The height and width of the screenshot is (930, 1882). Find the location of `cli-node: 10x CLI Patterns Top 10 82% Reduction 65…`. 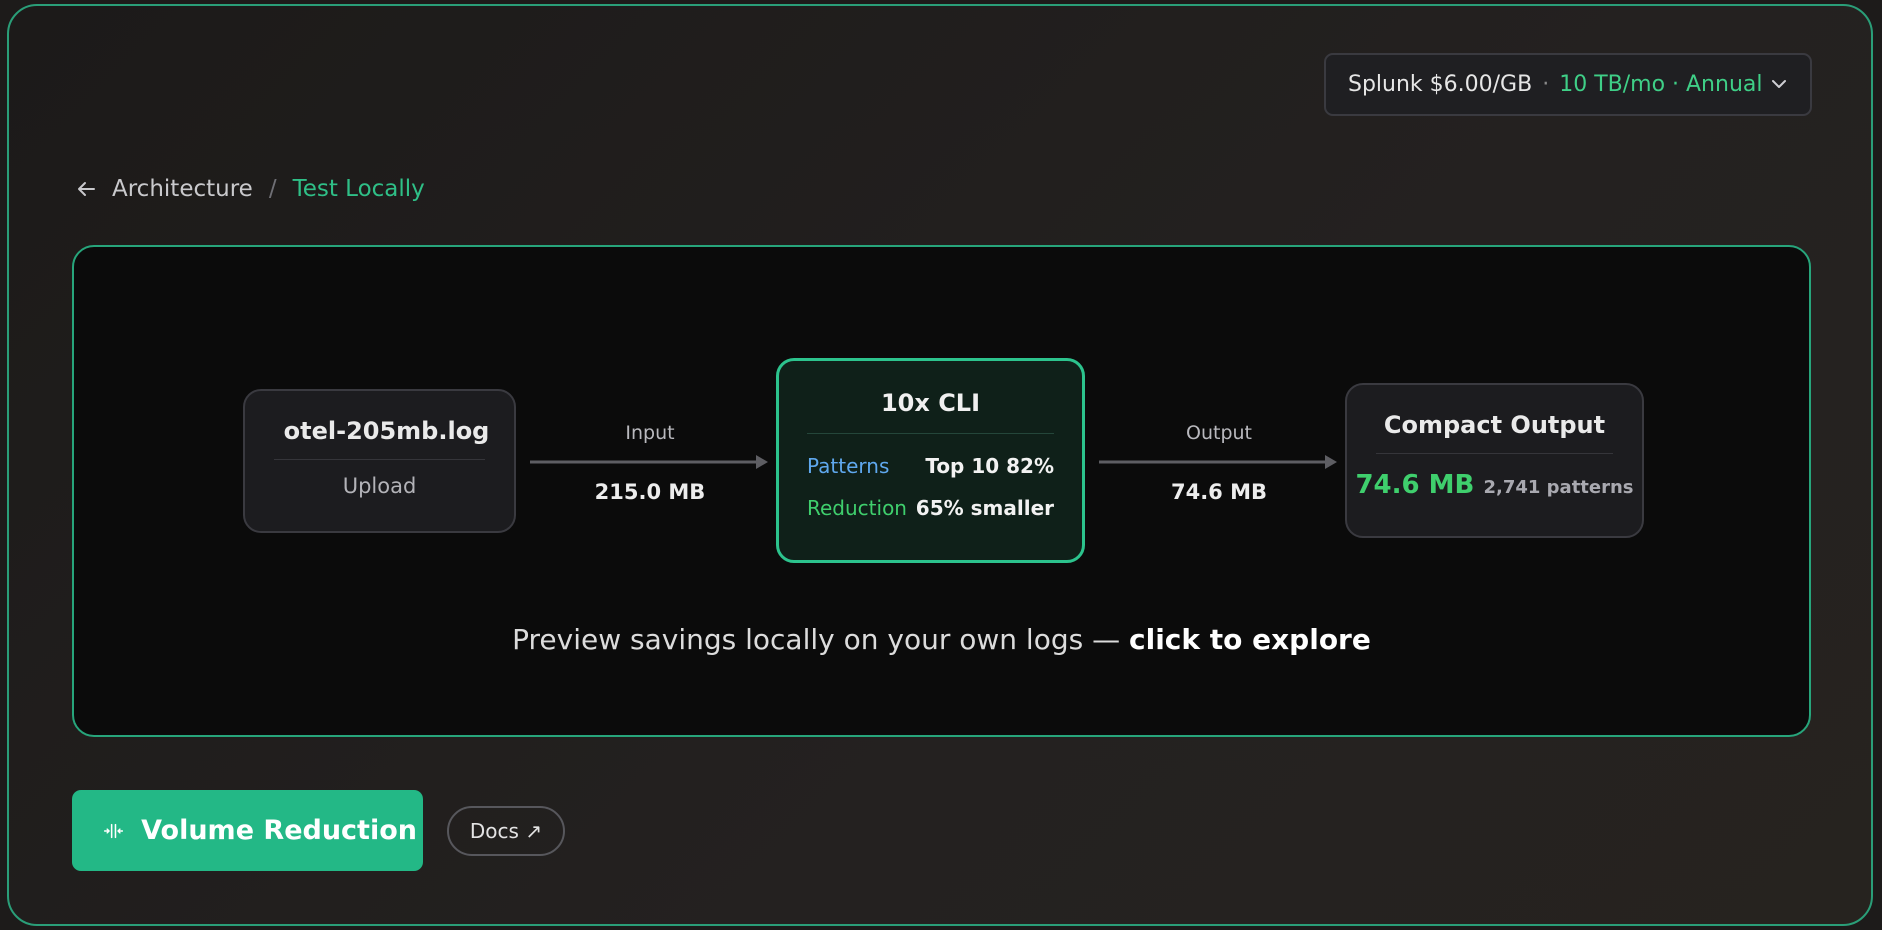

cli-node: 10x CLI Patterns Top 10 82% Reduction 65… is located at coordinates (930, 460).